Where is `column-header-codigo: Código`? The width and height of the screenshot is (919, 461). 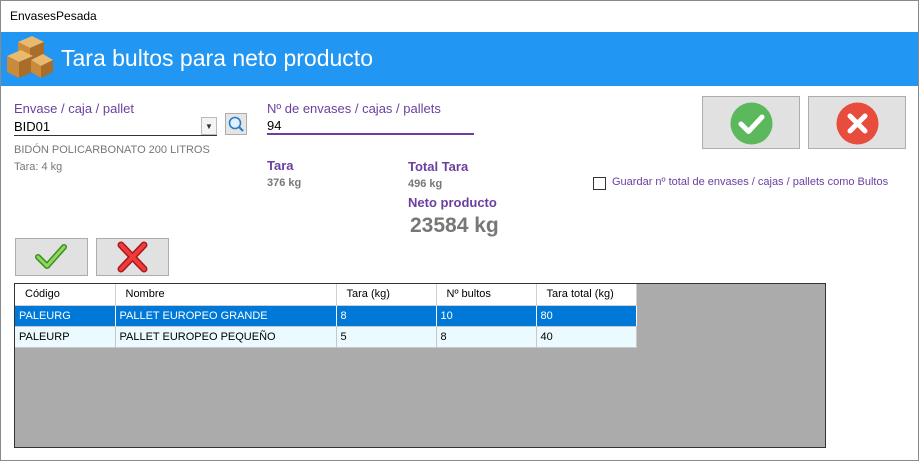 column-header-codigo: Código is located at coordinates (65, 295).